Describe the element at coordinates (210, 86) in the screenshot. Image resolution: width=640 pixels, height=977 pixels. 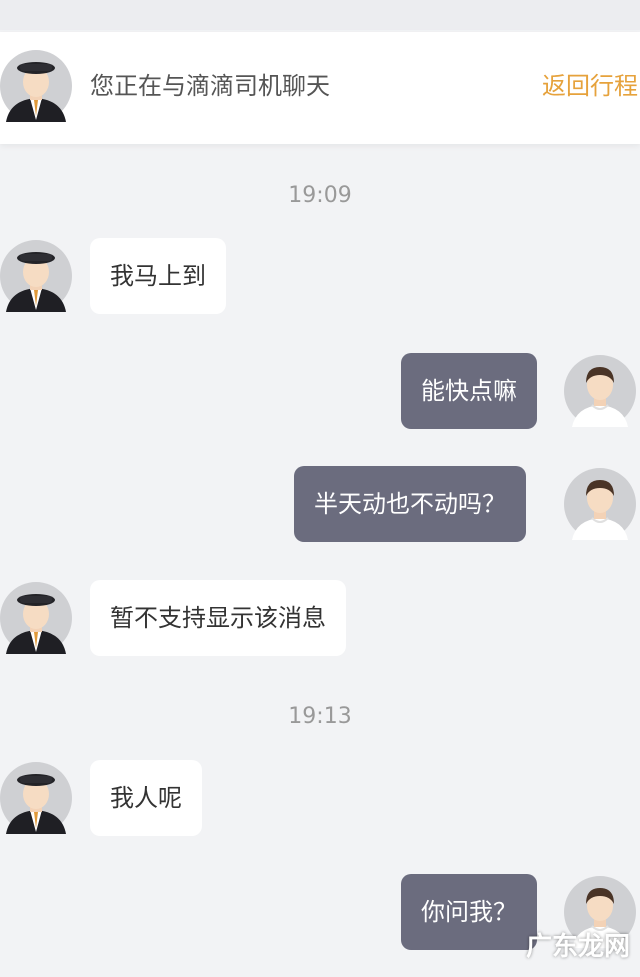
I see `chat-title: 您正在与滴滴司机聊天` at that location.